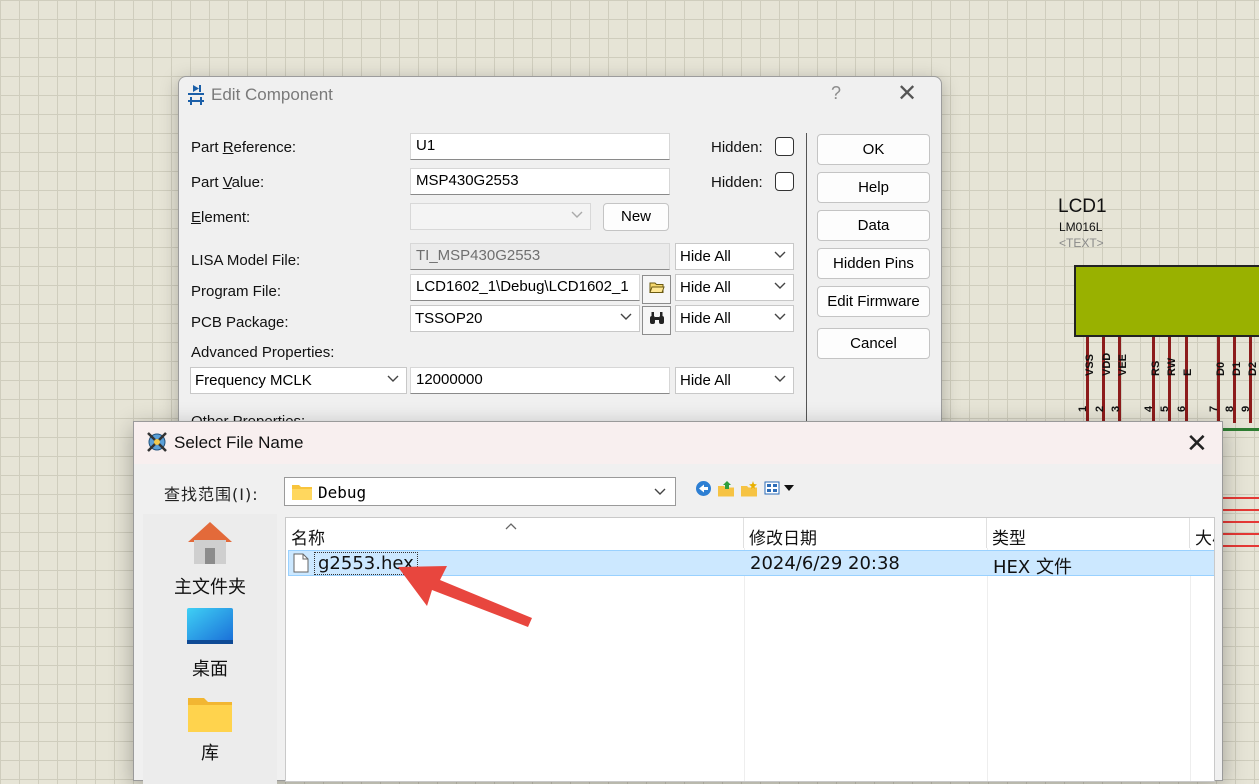  What do you see at coordinates (500, 216) in the screenshot?
I see `element-select` at bounding box center [500, 216].